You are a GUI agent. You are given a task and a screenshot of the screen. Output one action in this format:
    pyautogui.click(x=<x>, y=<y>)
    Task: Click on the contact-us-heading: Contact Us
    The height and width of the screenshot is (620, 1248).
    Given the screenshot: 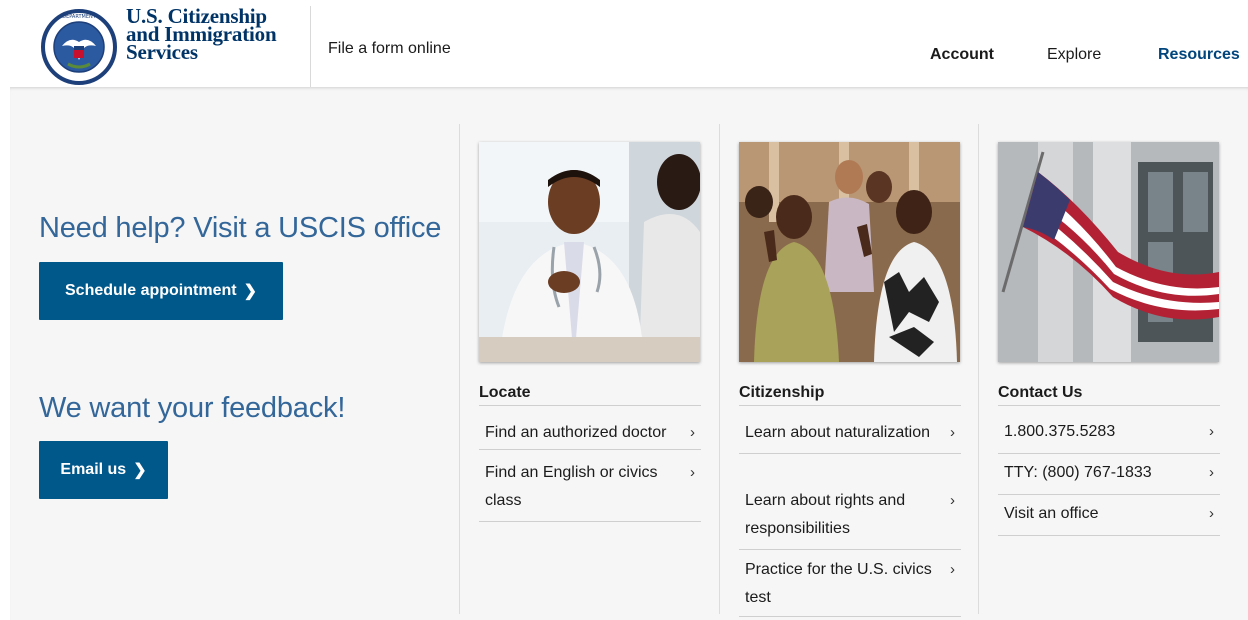 What is the action you would take?
    pyautogui.click(x=1040, y=392)
    